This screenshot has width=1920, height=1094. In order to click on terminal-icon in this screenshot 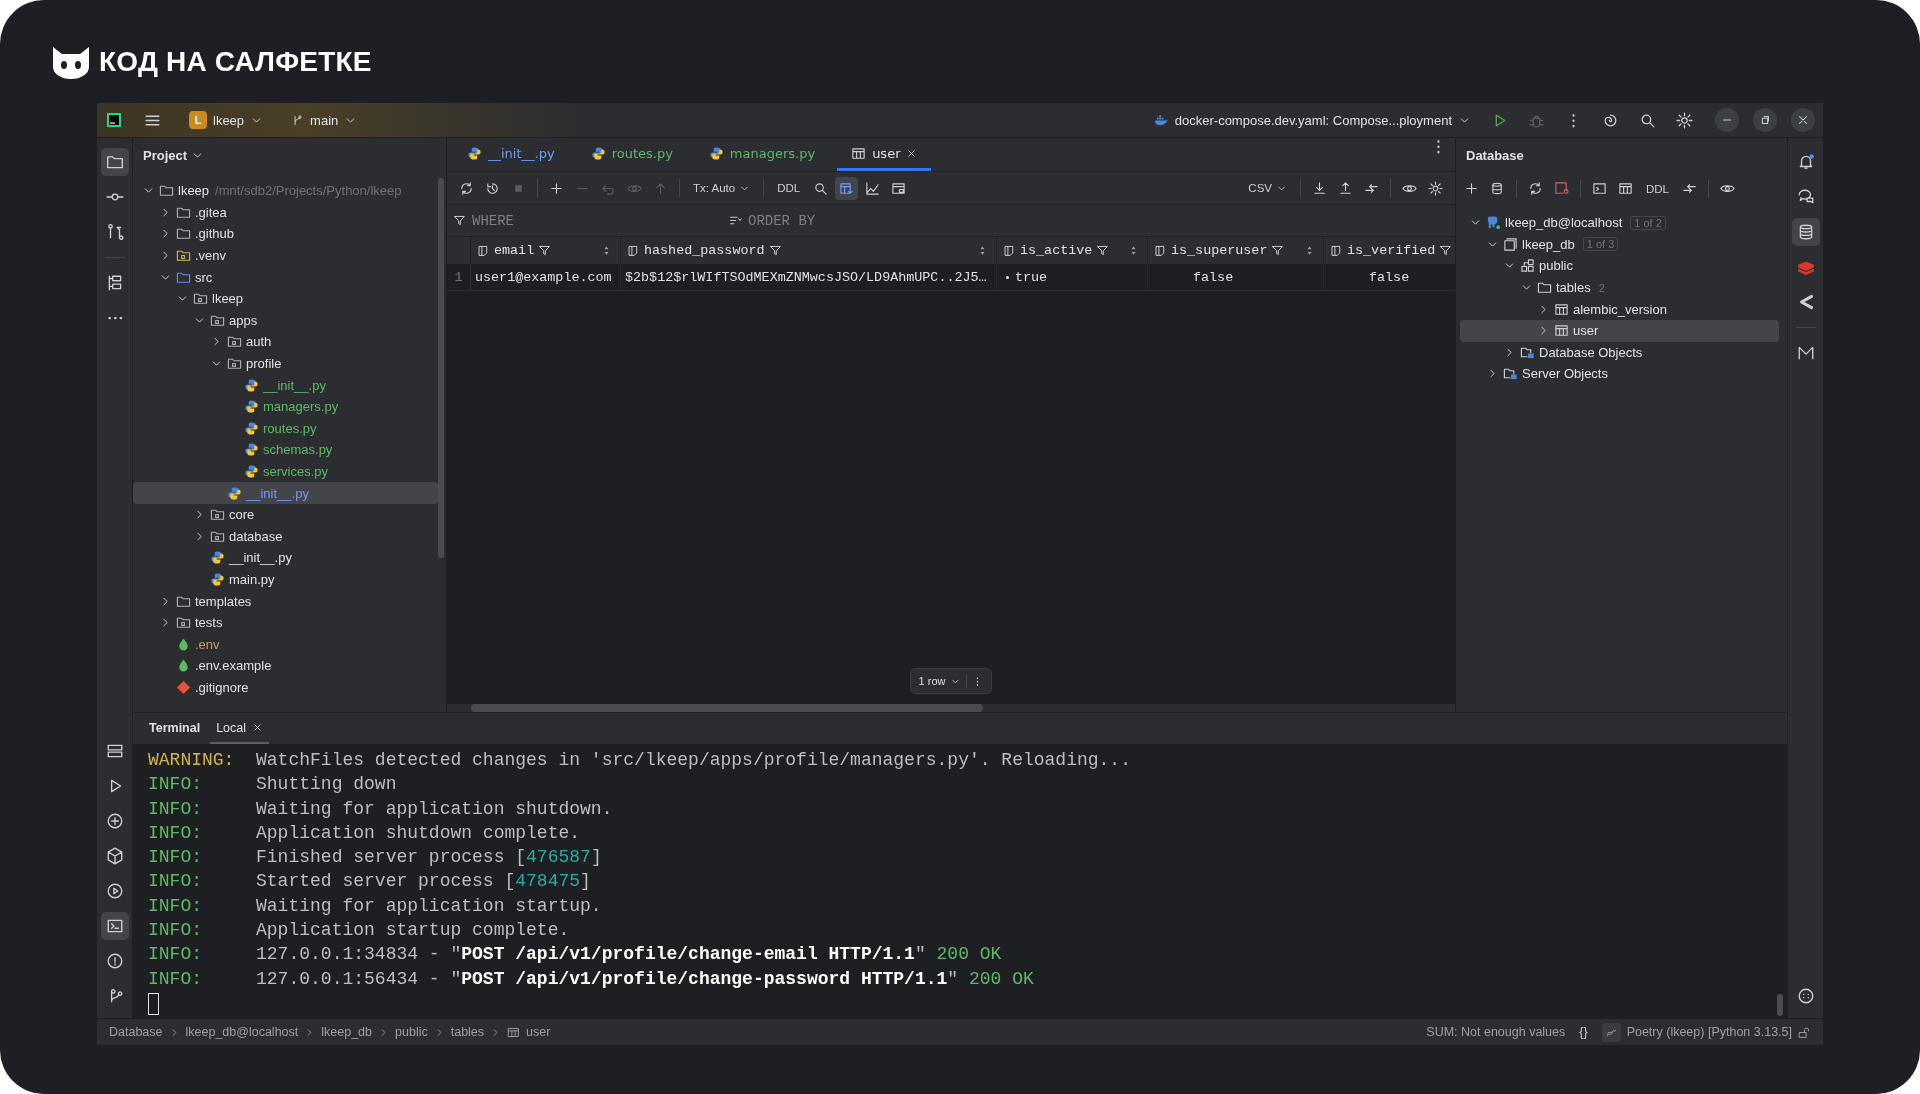, I will do `click(114, 926)`.